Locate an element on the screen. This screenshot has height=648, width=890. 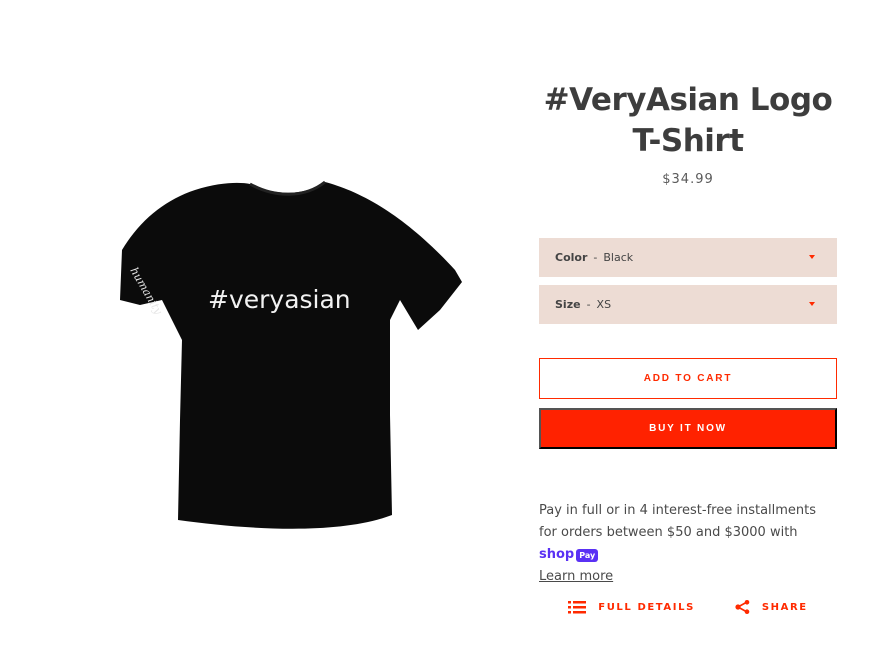
product-actions: FULL DETAILS SHARE is located at coordinates (688, 607).